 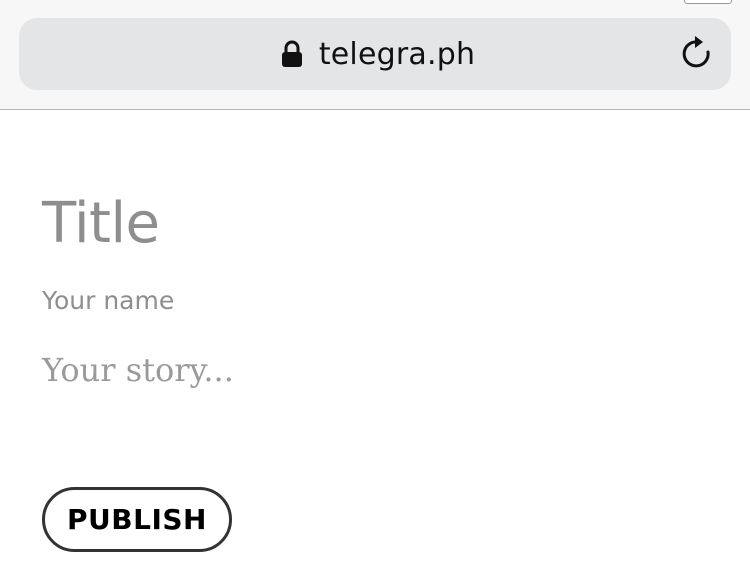 What do you see at coordinates (108, 300) in the screenshot?
I see `author-name-input: Your name` at bounding box center [108, 300].